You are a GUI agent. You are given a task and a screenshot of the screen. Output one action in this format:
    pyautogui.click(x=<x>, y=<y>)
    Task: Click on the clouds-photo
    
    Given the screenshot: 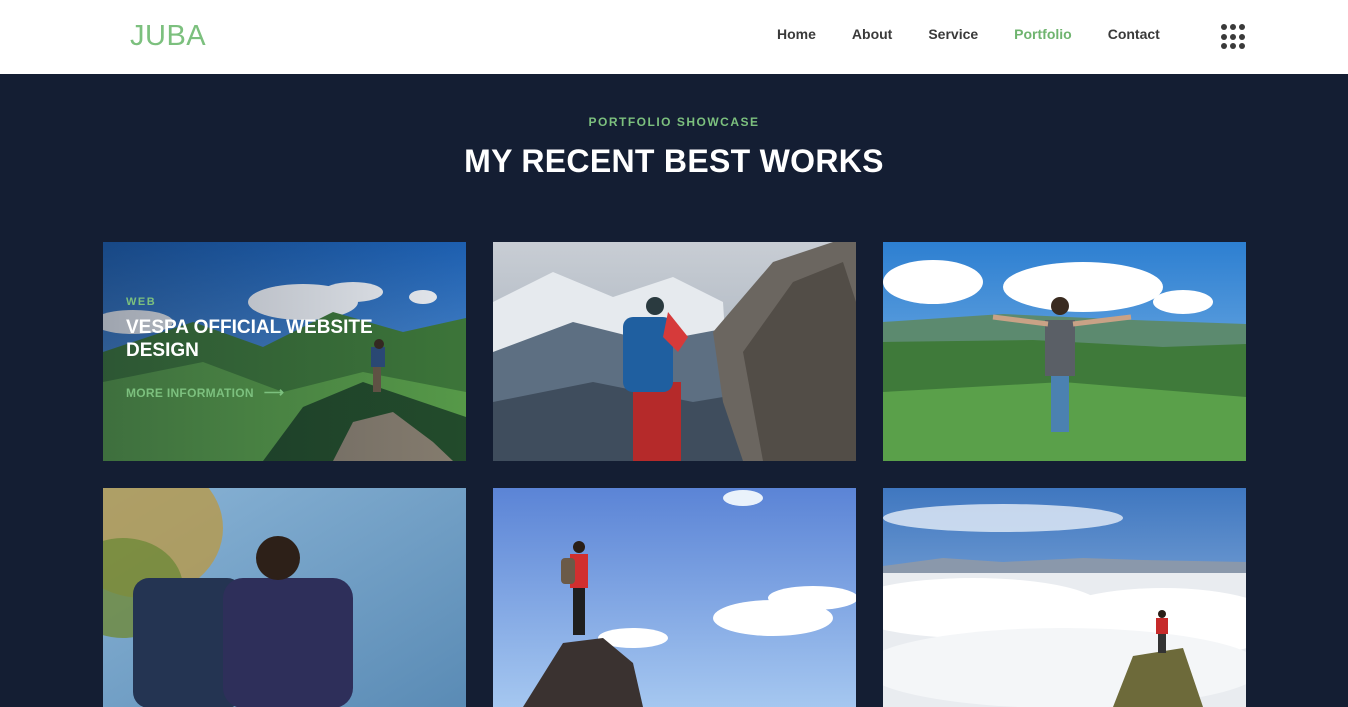 What is the action you would take?
    pyautogui.click(x=1064, y=597)
    